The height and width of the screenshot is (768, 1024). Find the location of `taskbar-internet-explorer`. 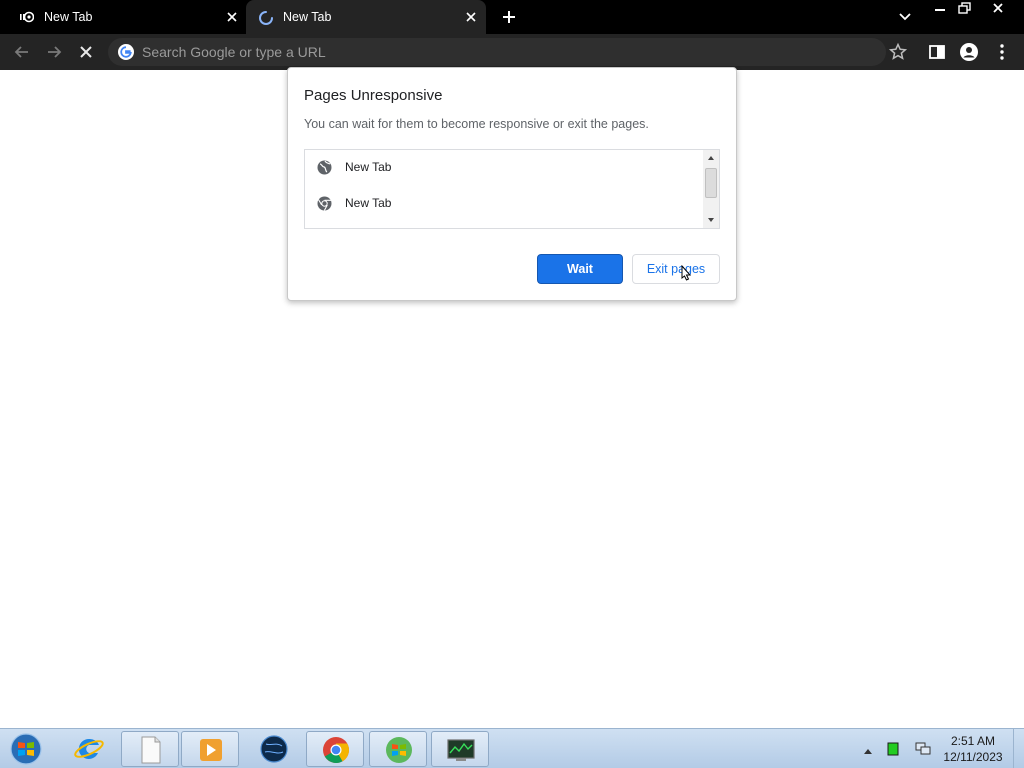

taskbar-internet-explorer is located at coordinates (89, 749).